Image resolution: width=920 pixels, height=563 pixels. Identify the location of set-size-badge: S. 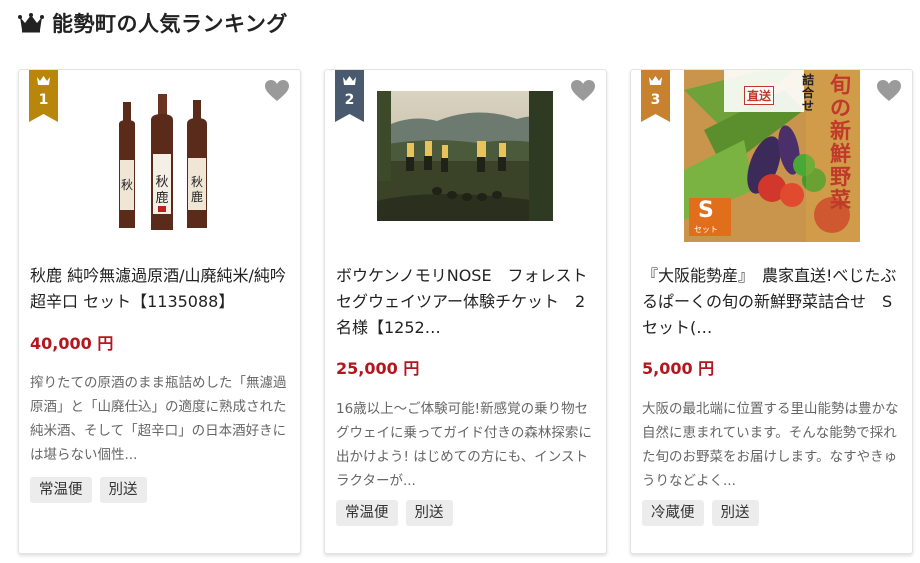
(706, 210).